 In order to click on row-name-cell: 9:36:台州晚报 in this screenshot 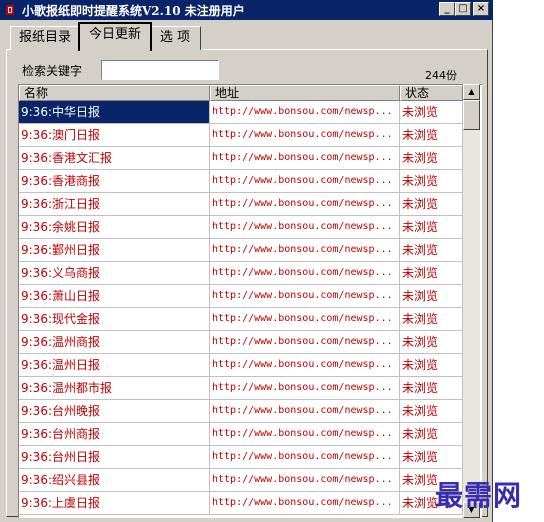, I will do `click(114, 411)`.